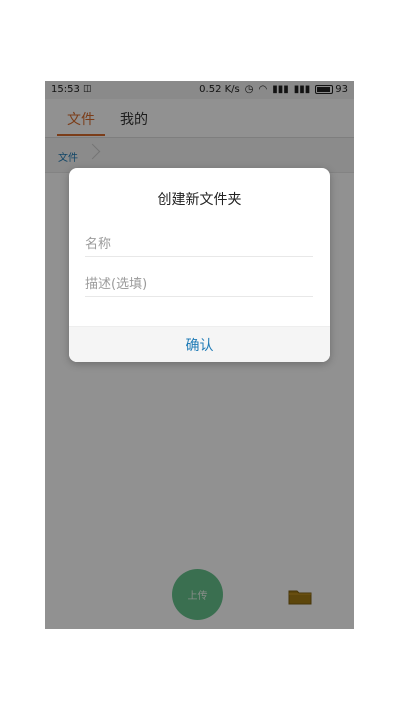  What do you see at coordinates (199, 242) in the screenshot?
I see `folder-name-field: 名称` at bounding box center [199, 242].